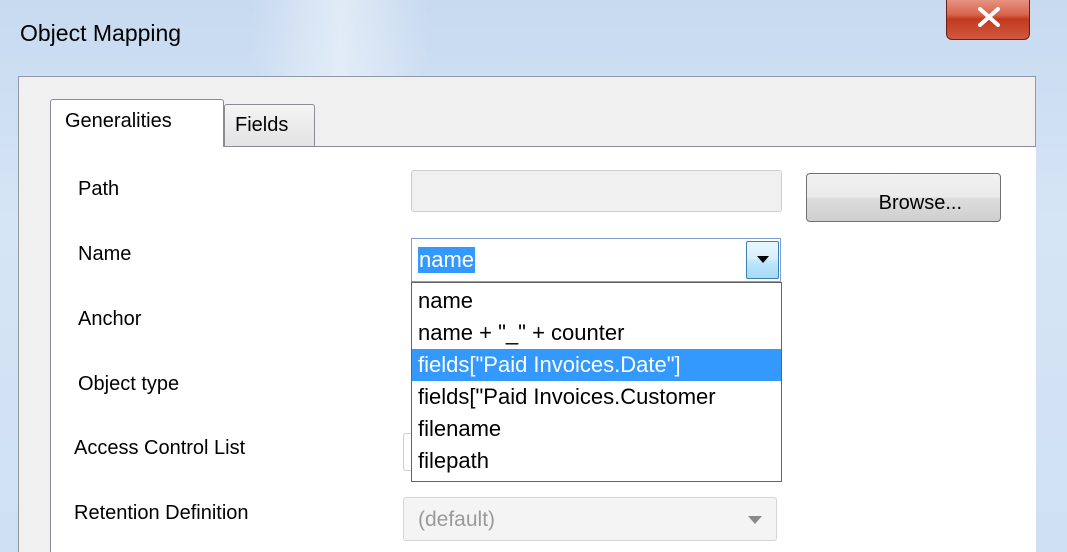 This screenshot has height=552, width=1067. I want to click on retention-label: Retention Definition, so click(161, 513).